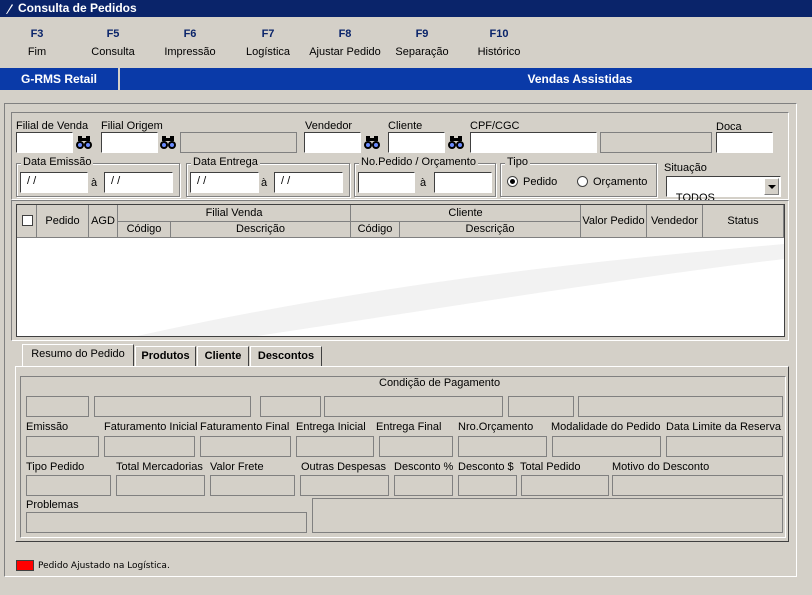  I want to click on col-cliente: Cliente, so click(466, 213).